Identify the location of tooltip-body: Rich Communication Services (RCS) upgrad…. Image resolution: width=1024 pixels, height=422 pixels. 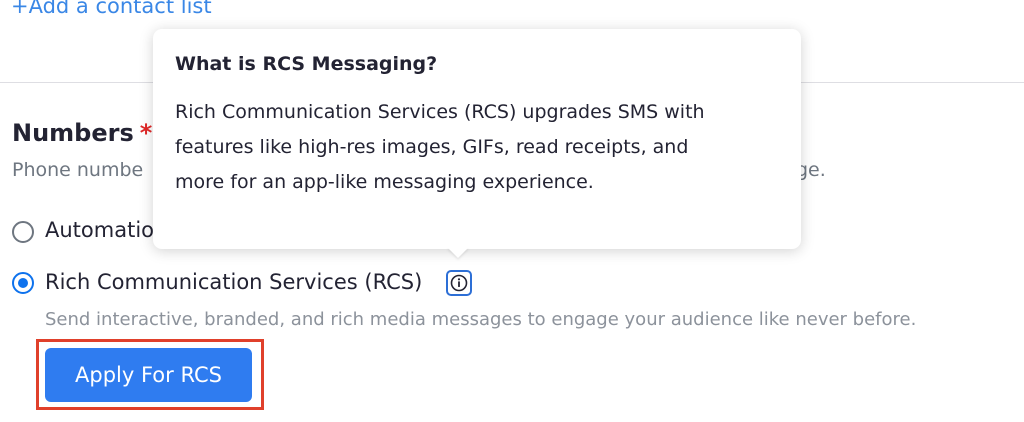
(477, 147).